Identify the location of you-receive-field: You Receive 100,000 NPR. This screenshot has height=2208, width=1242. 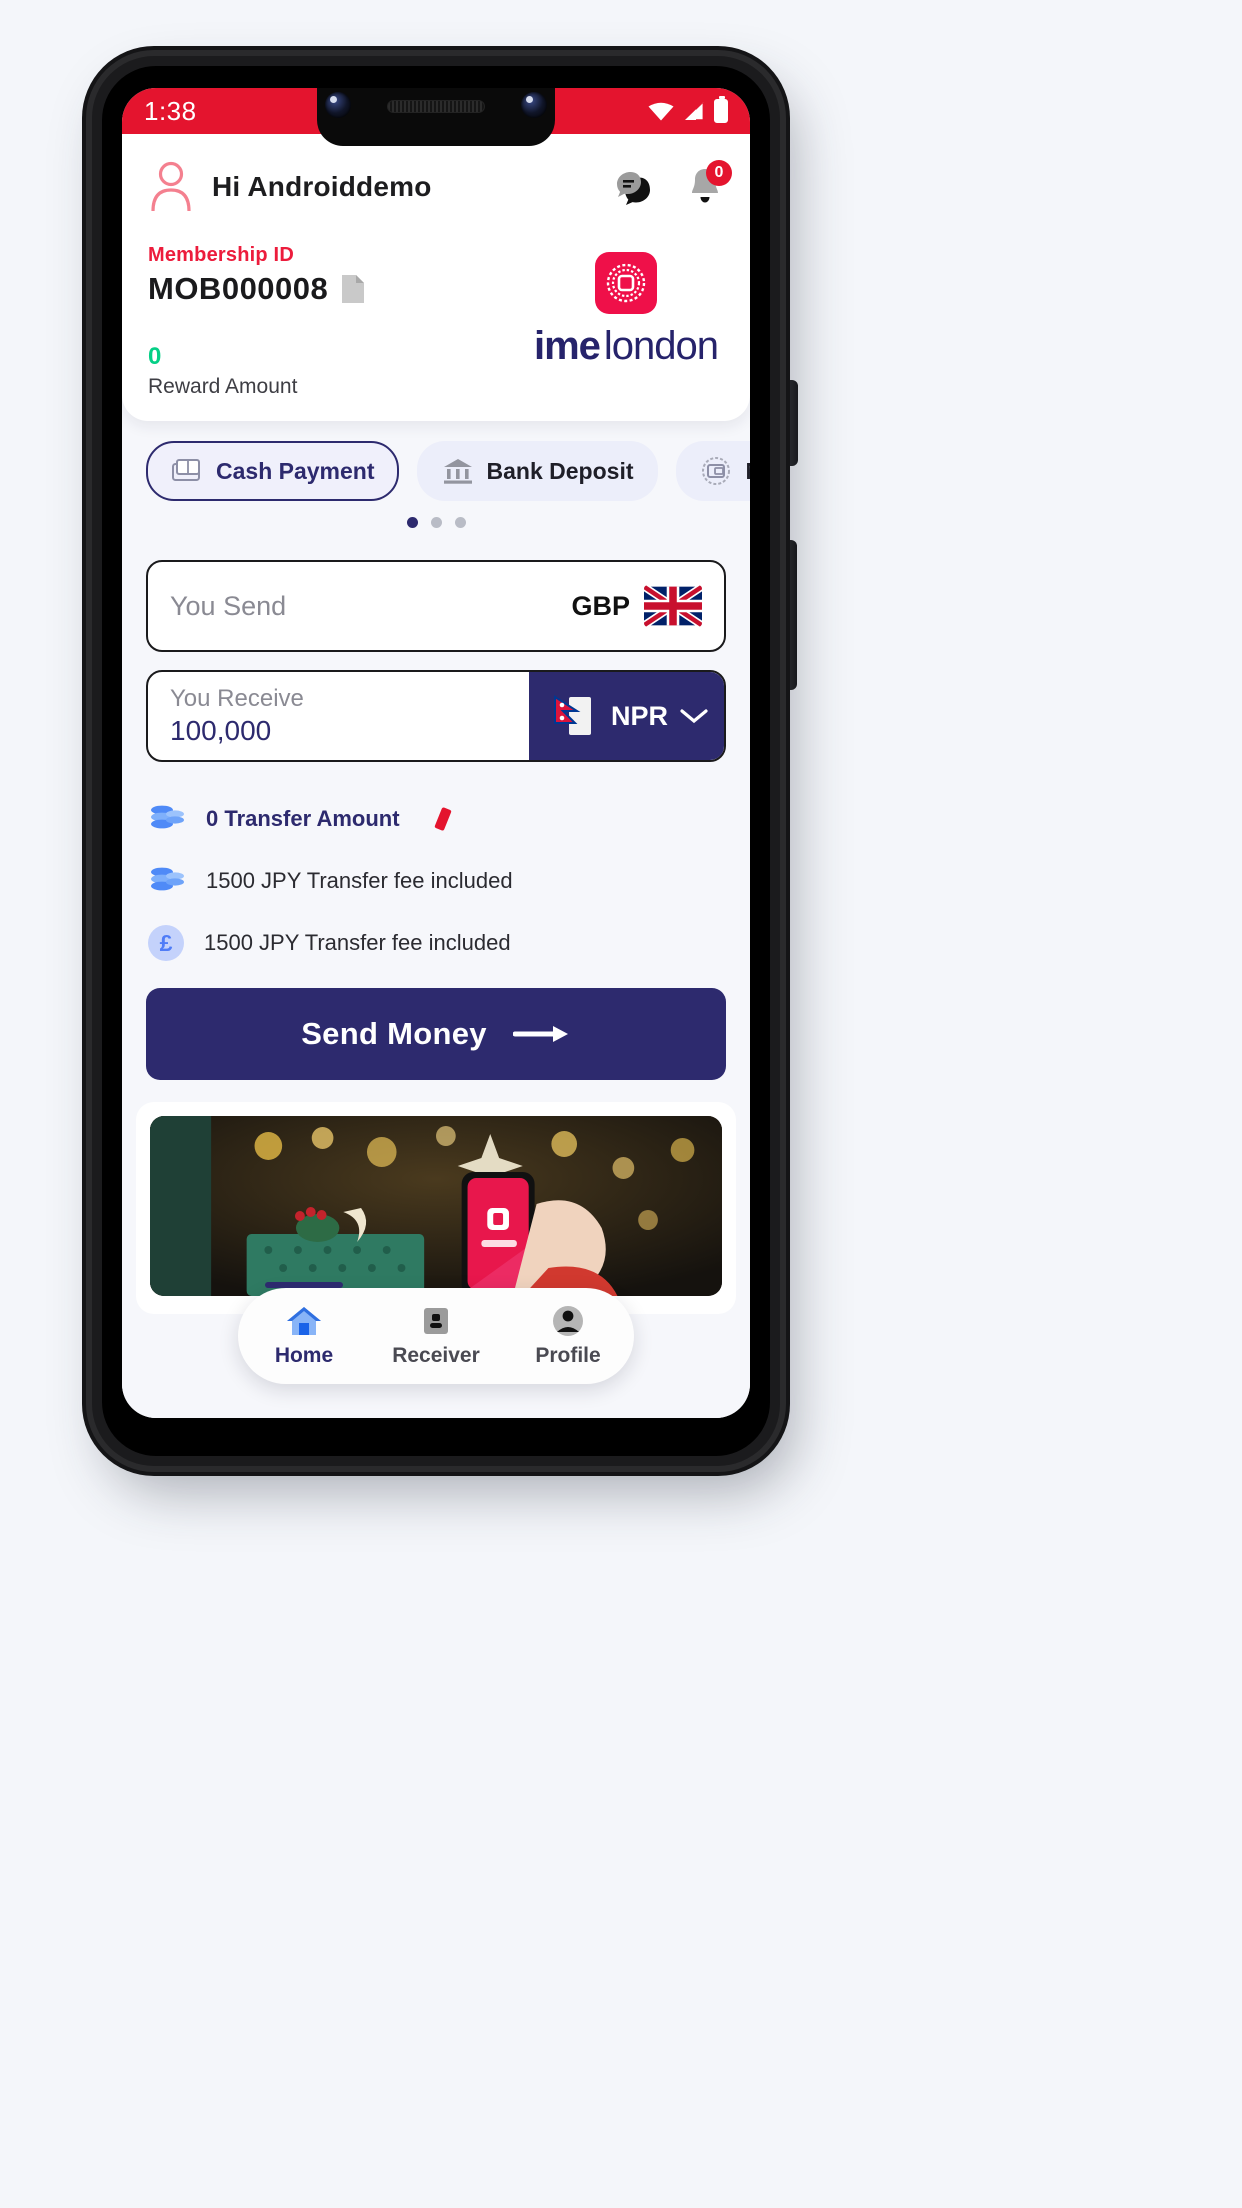
(436, 716).